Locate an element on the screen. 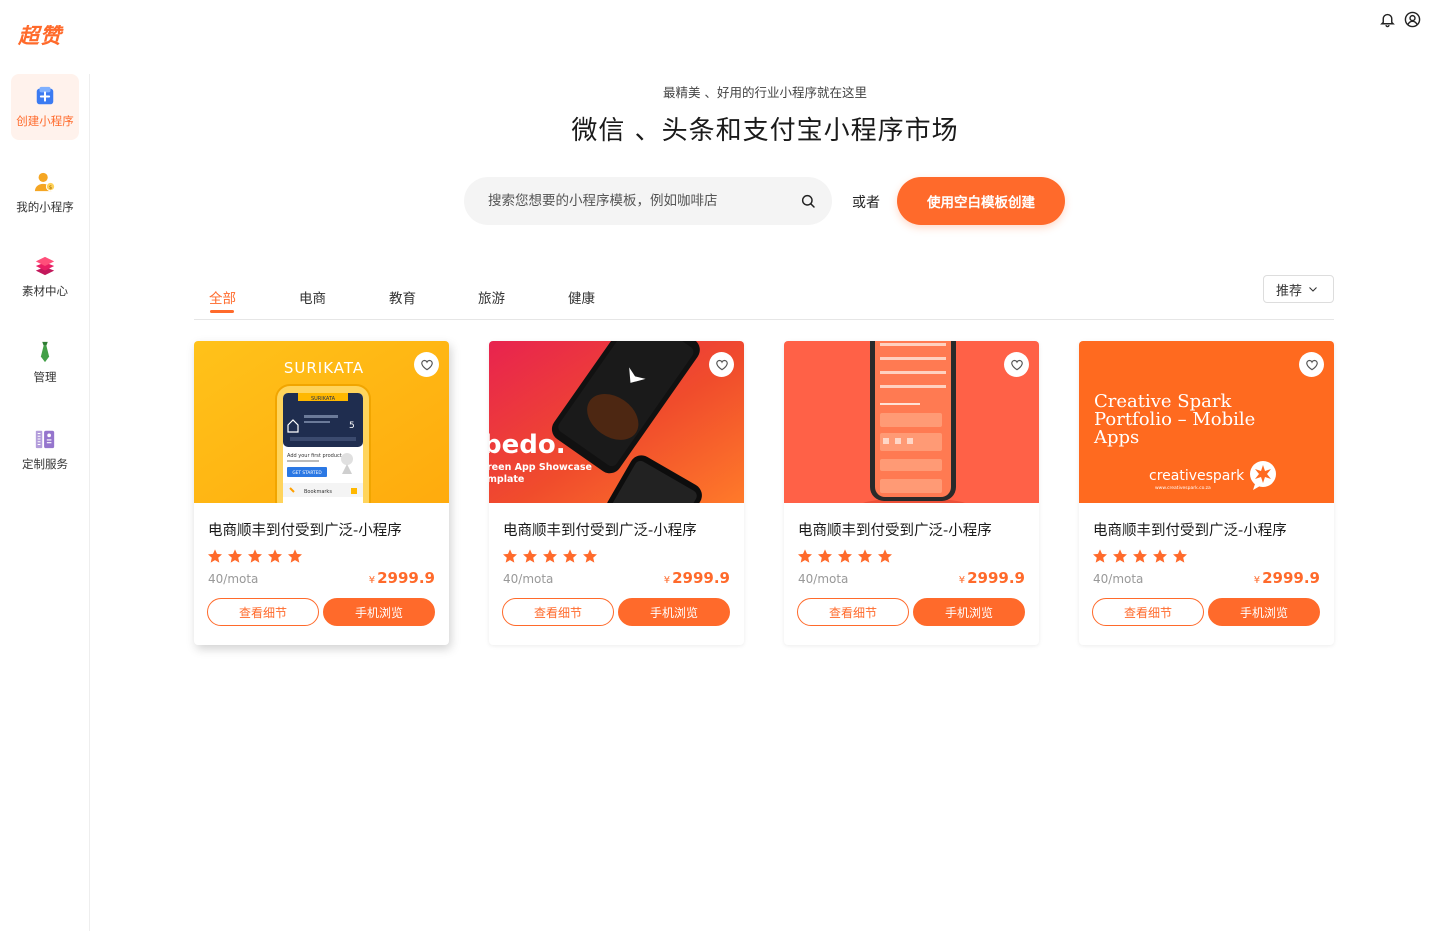 The width and height of the screenshot is (1440, 931). sidebar-item-materials: 素材中心 is located at coordinates (45, 277).